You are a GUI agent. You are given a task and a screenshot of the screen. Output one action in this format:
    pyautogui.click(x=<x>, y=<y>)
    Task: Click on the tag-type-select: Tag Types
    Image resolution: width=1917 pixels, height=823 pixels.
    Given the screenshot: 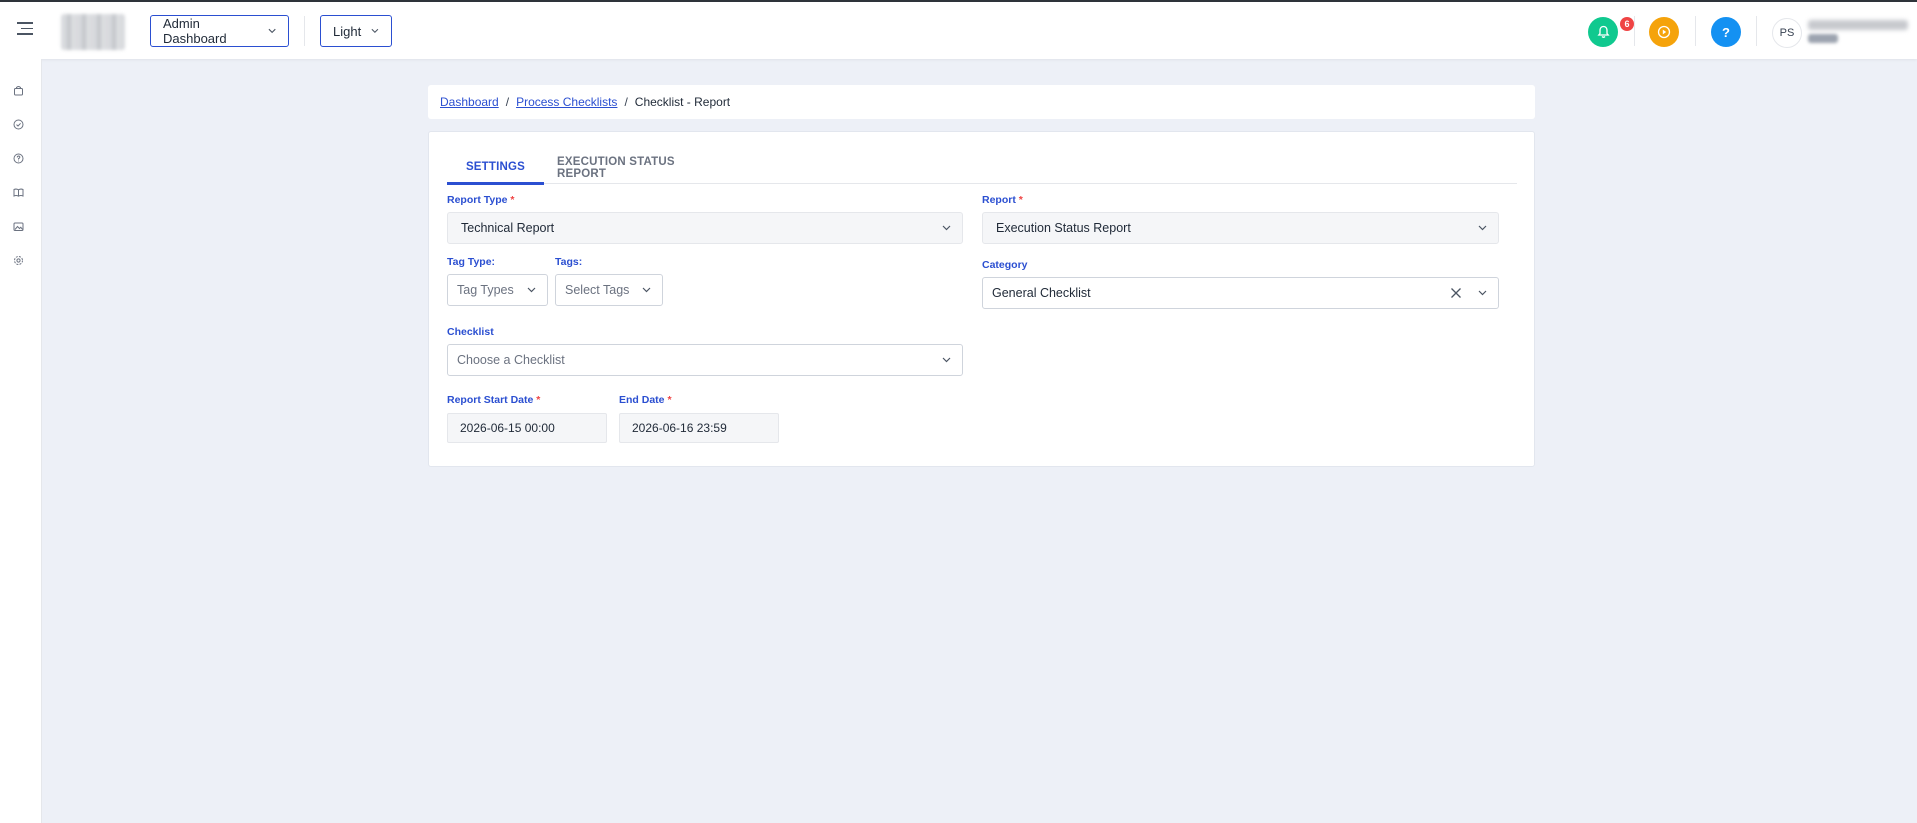 What is the action you would take?
    pyautogui.click(x=497, y=290)
    